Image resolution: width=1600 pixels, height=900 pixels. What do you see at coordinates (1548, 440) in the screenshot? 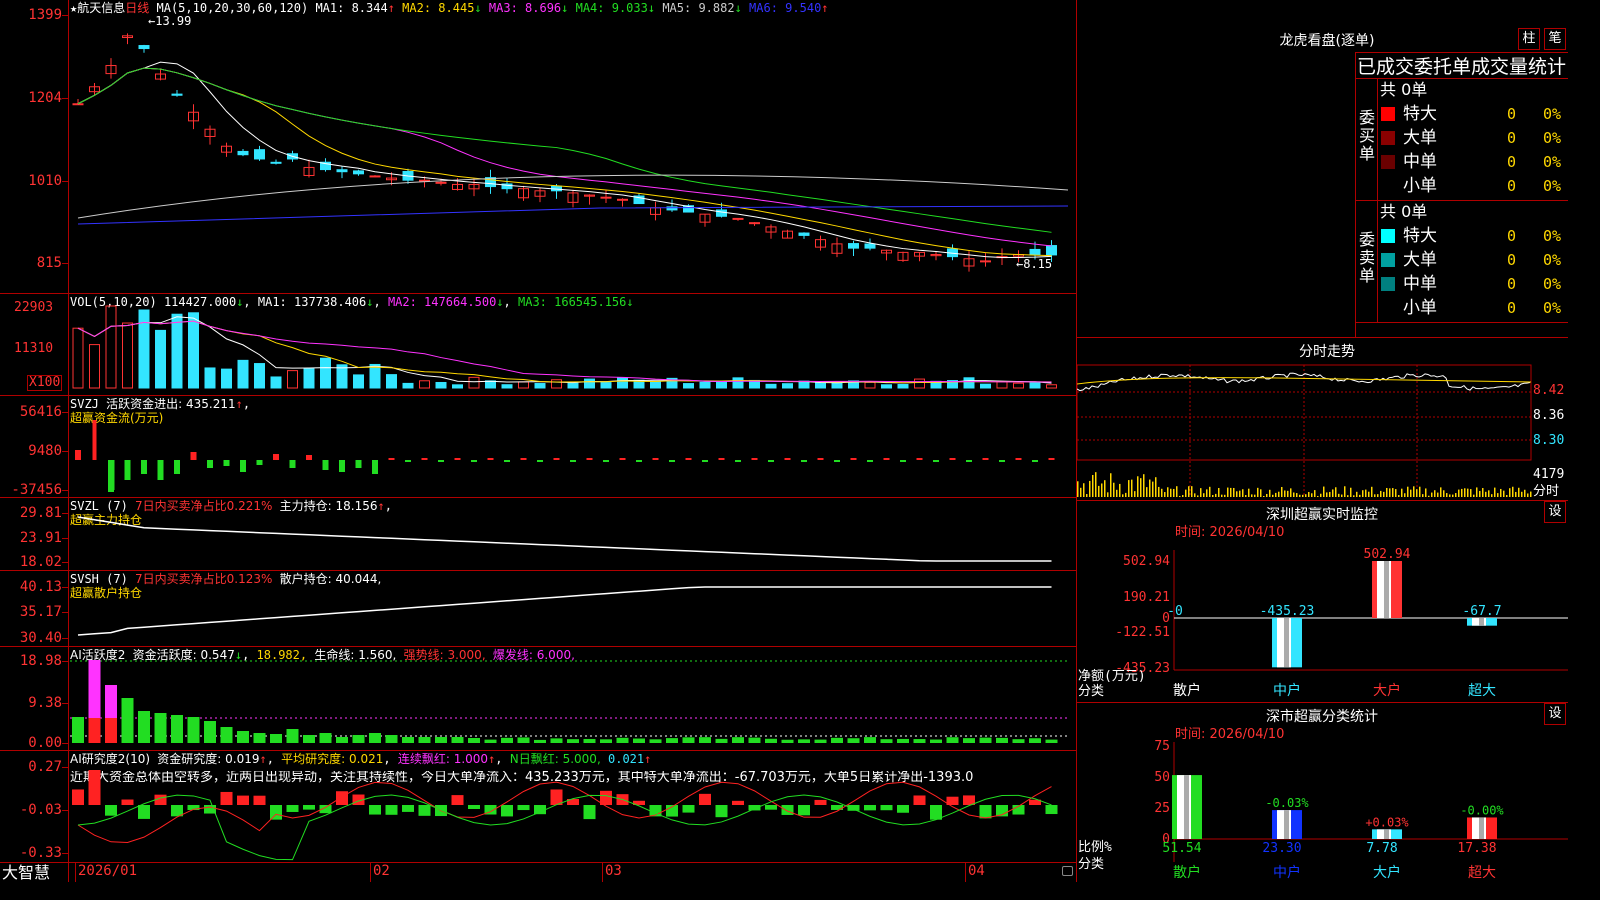
I see `intraday-y-tick: 8.30` at bounding box center [1548, 440].